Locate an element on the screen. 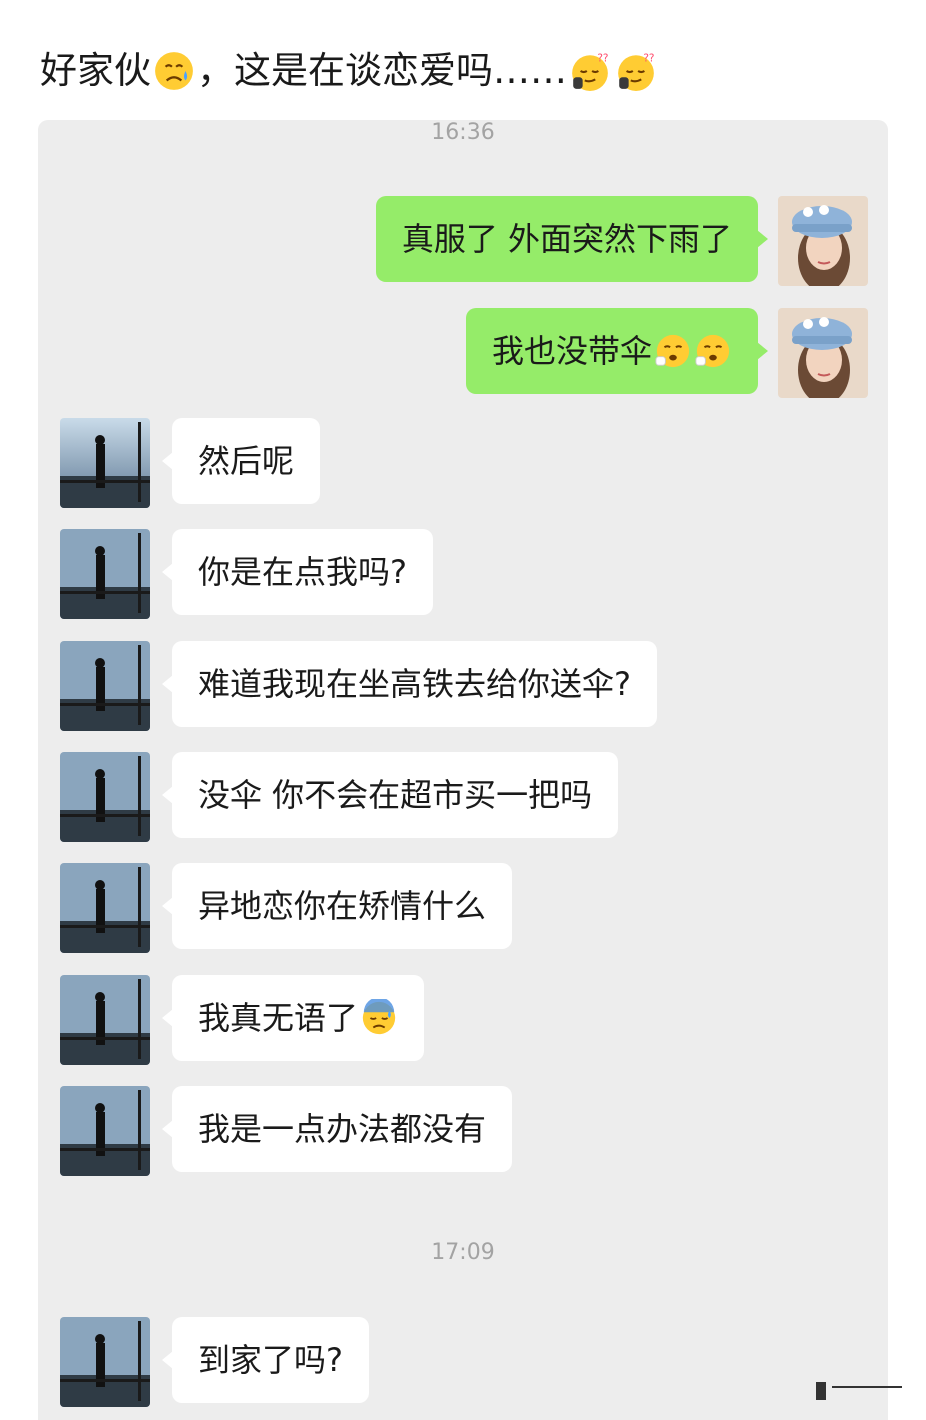  message-bubble-outgoing: 我也没带伞 is located at coordinates (617, 351).